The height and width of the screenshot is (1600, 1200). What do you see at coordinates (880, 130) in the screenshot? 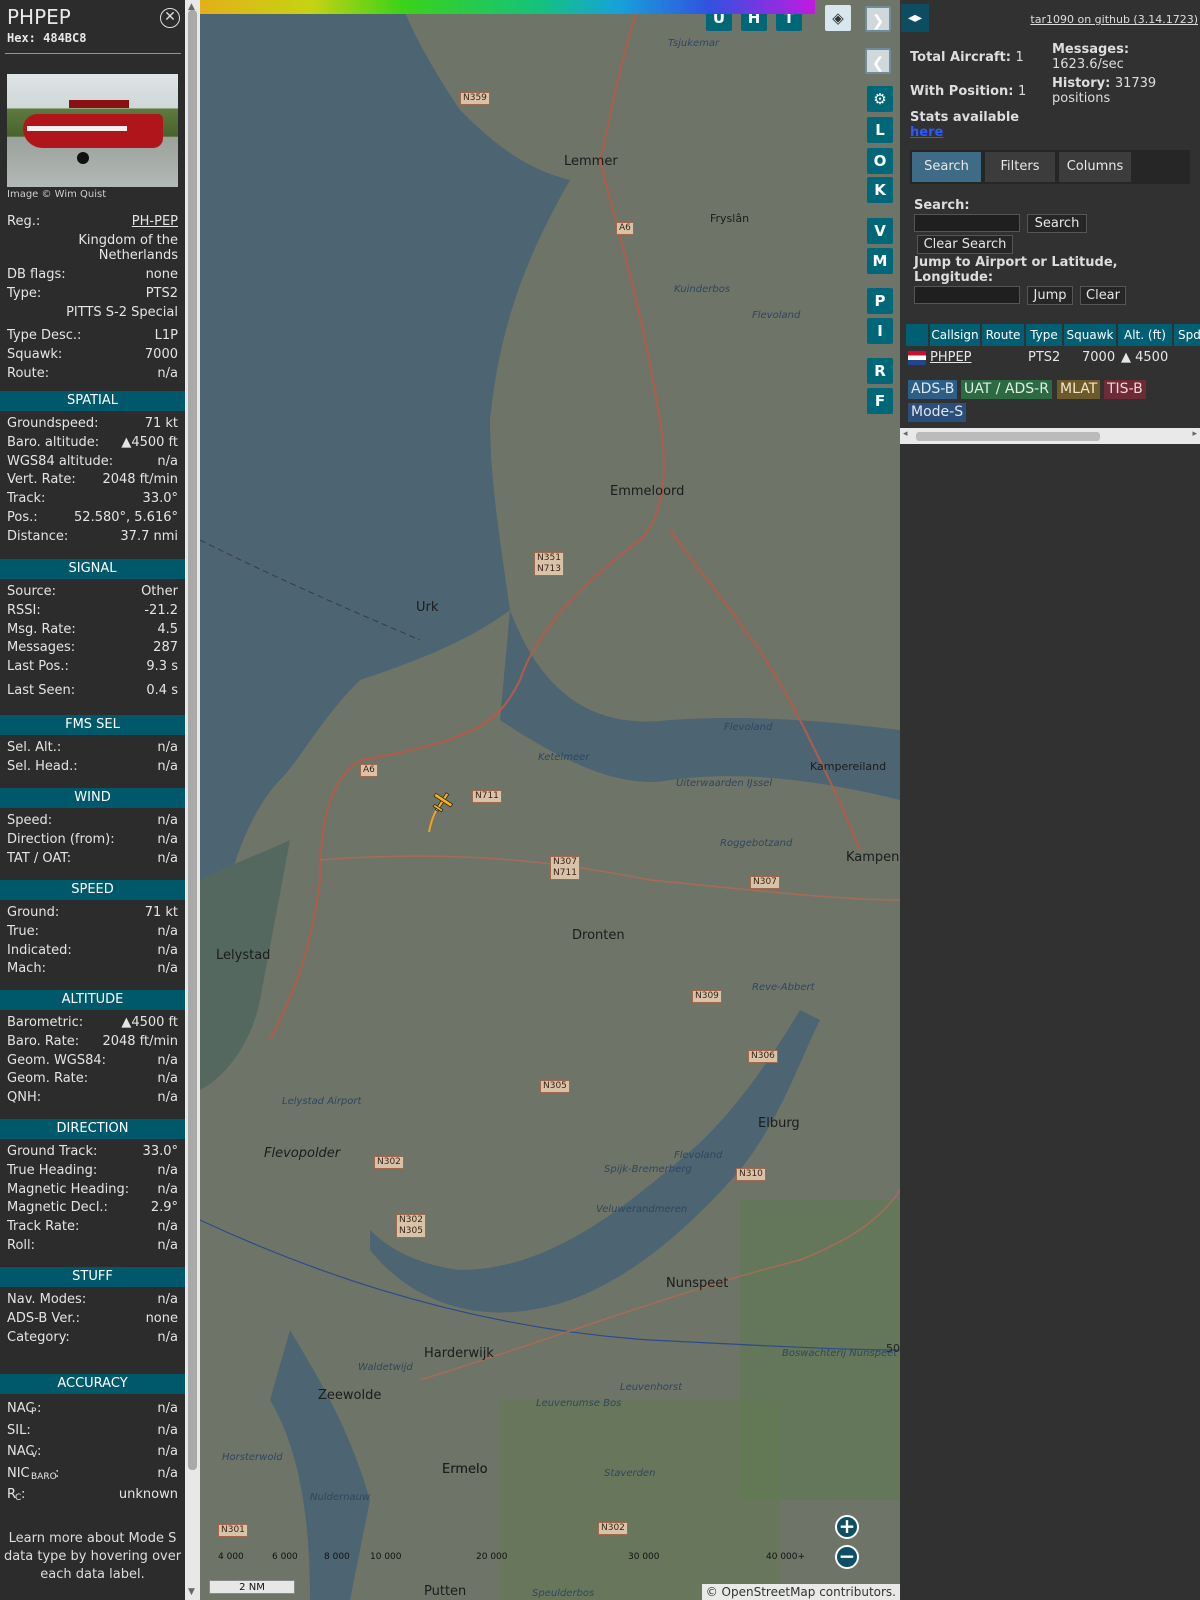
I see `map-button-l: L` at bounding box center [880, 130].